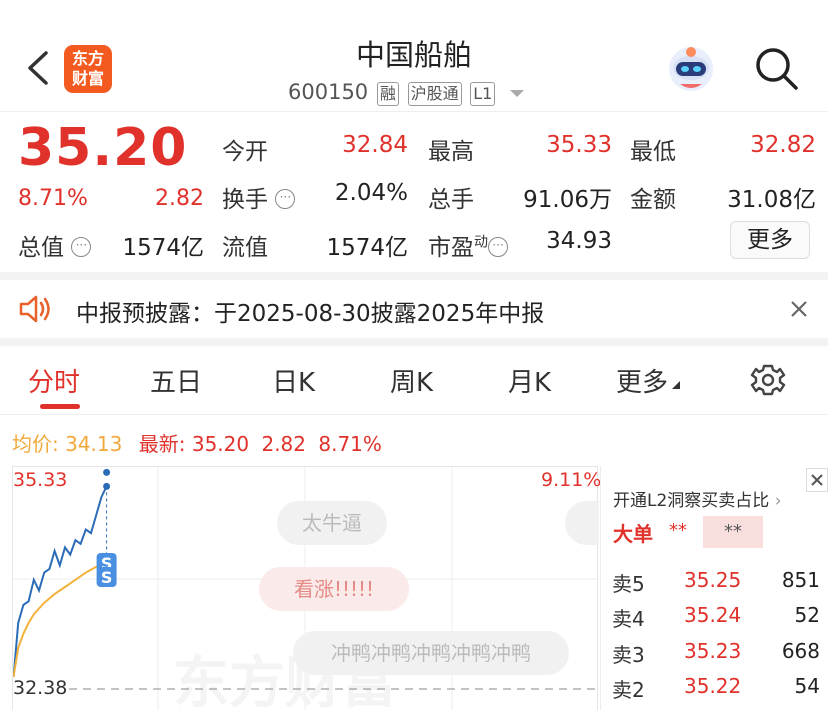 The image size is (828, 710). I want to click on tab-monthly-k: 月K, so click(529, 380).